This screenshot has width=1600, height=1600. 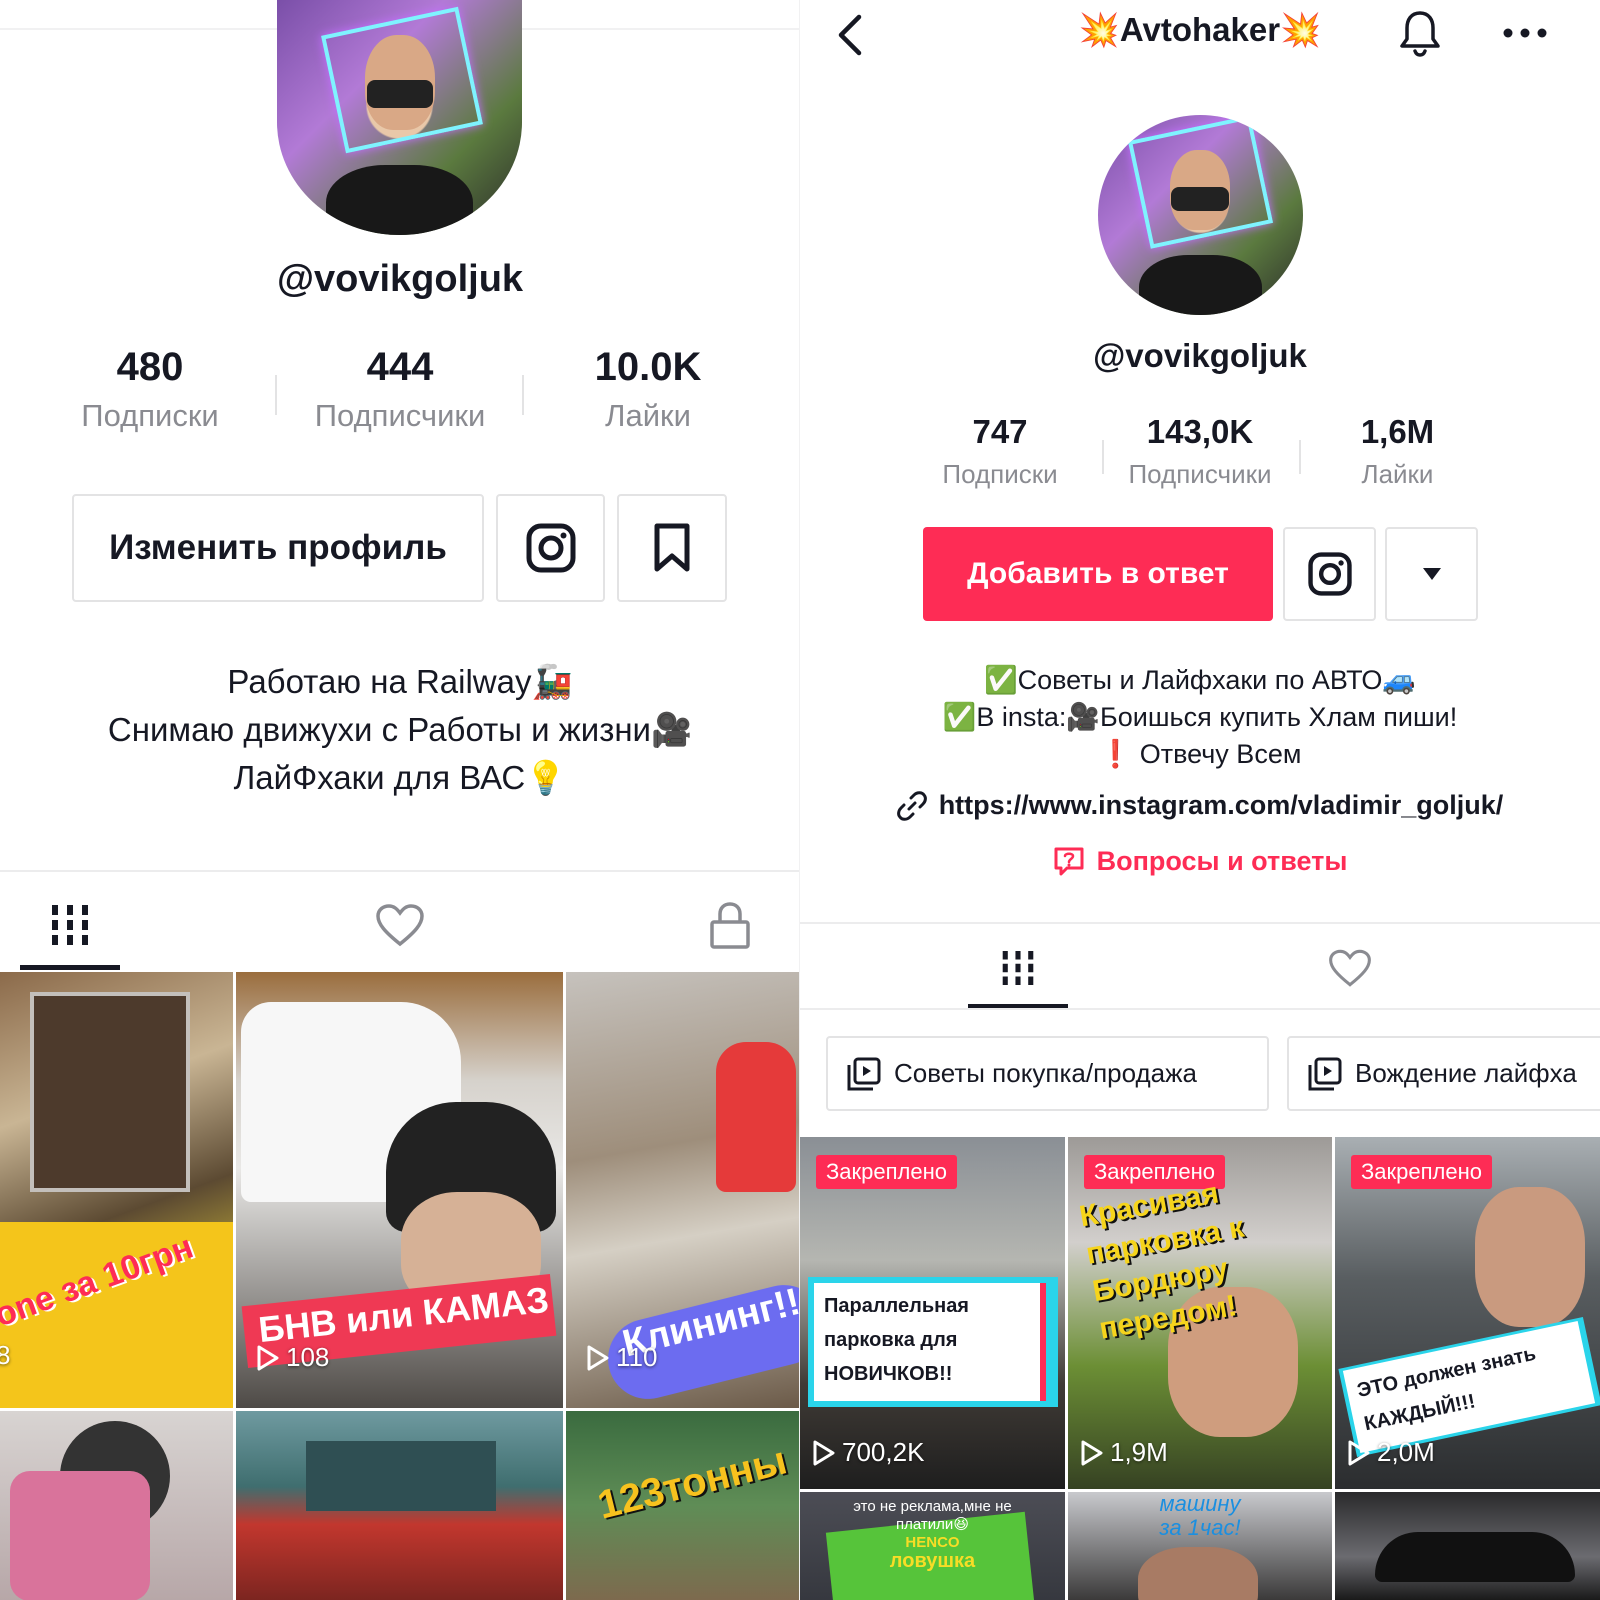 I want to click on view-count: 110, so click(x=621, y=1357).